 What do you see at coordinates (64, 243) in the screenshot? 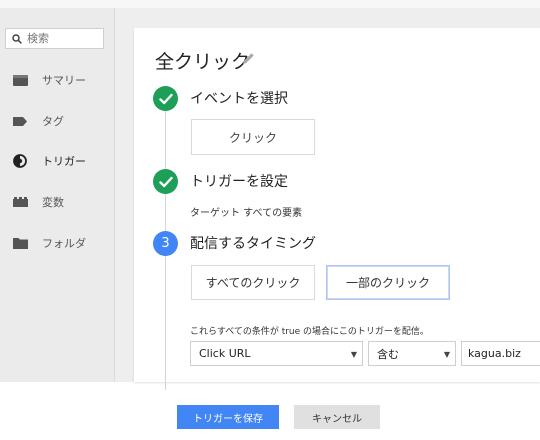
I see `sidebar-item-label: フォルダ` at bounding box center [64, 243].